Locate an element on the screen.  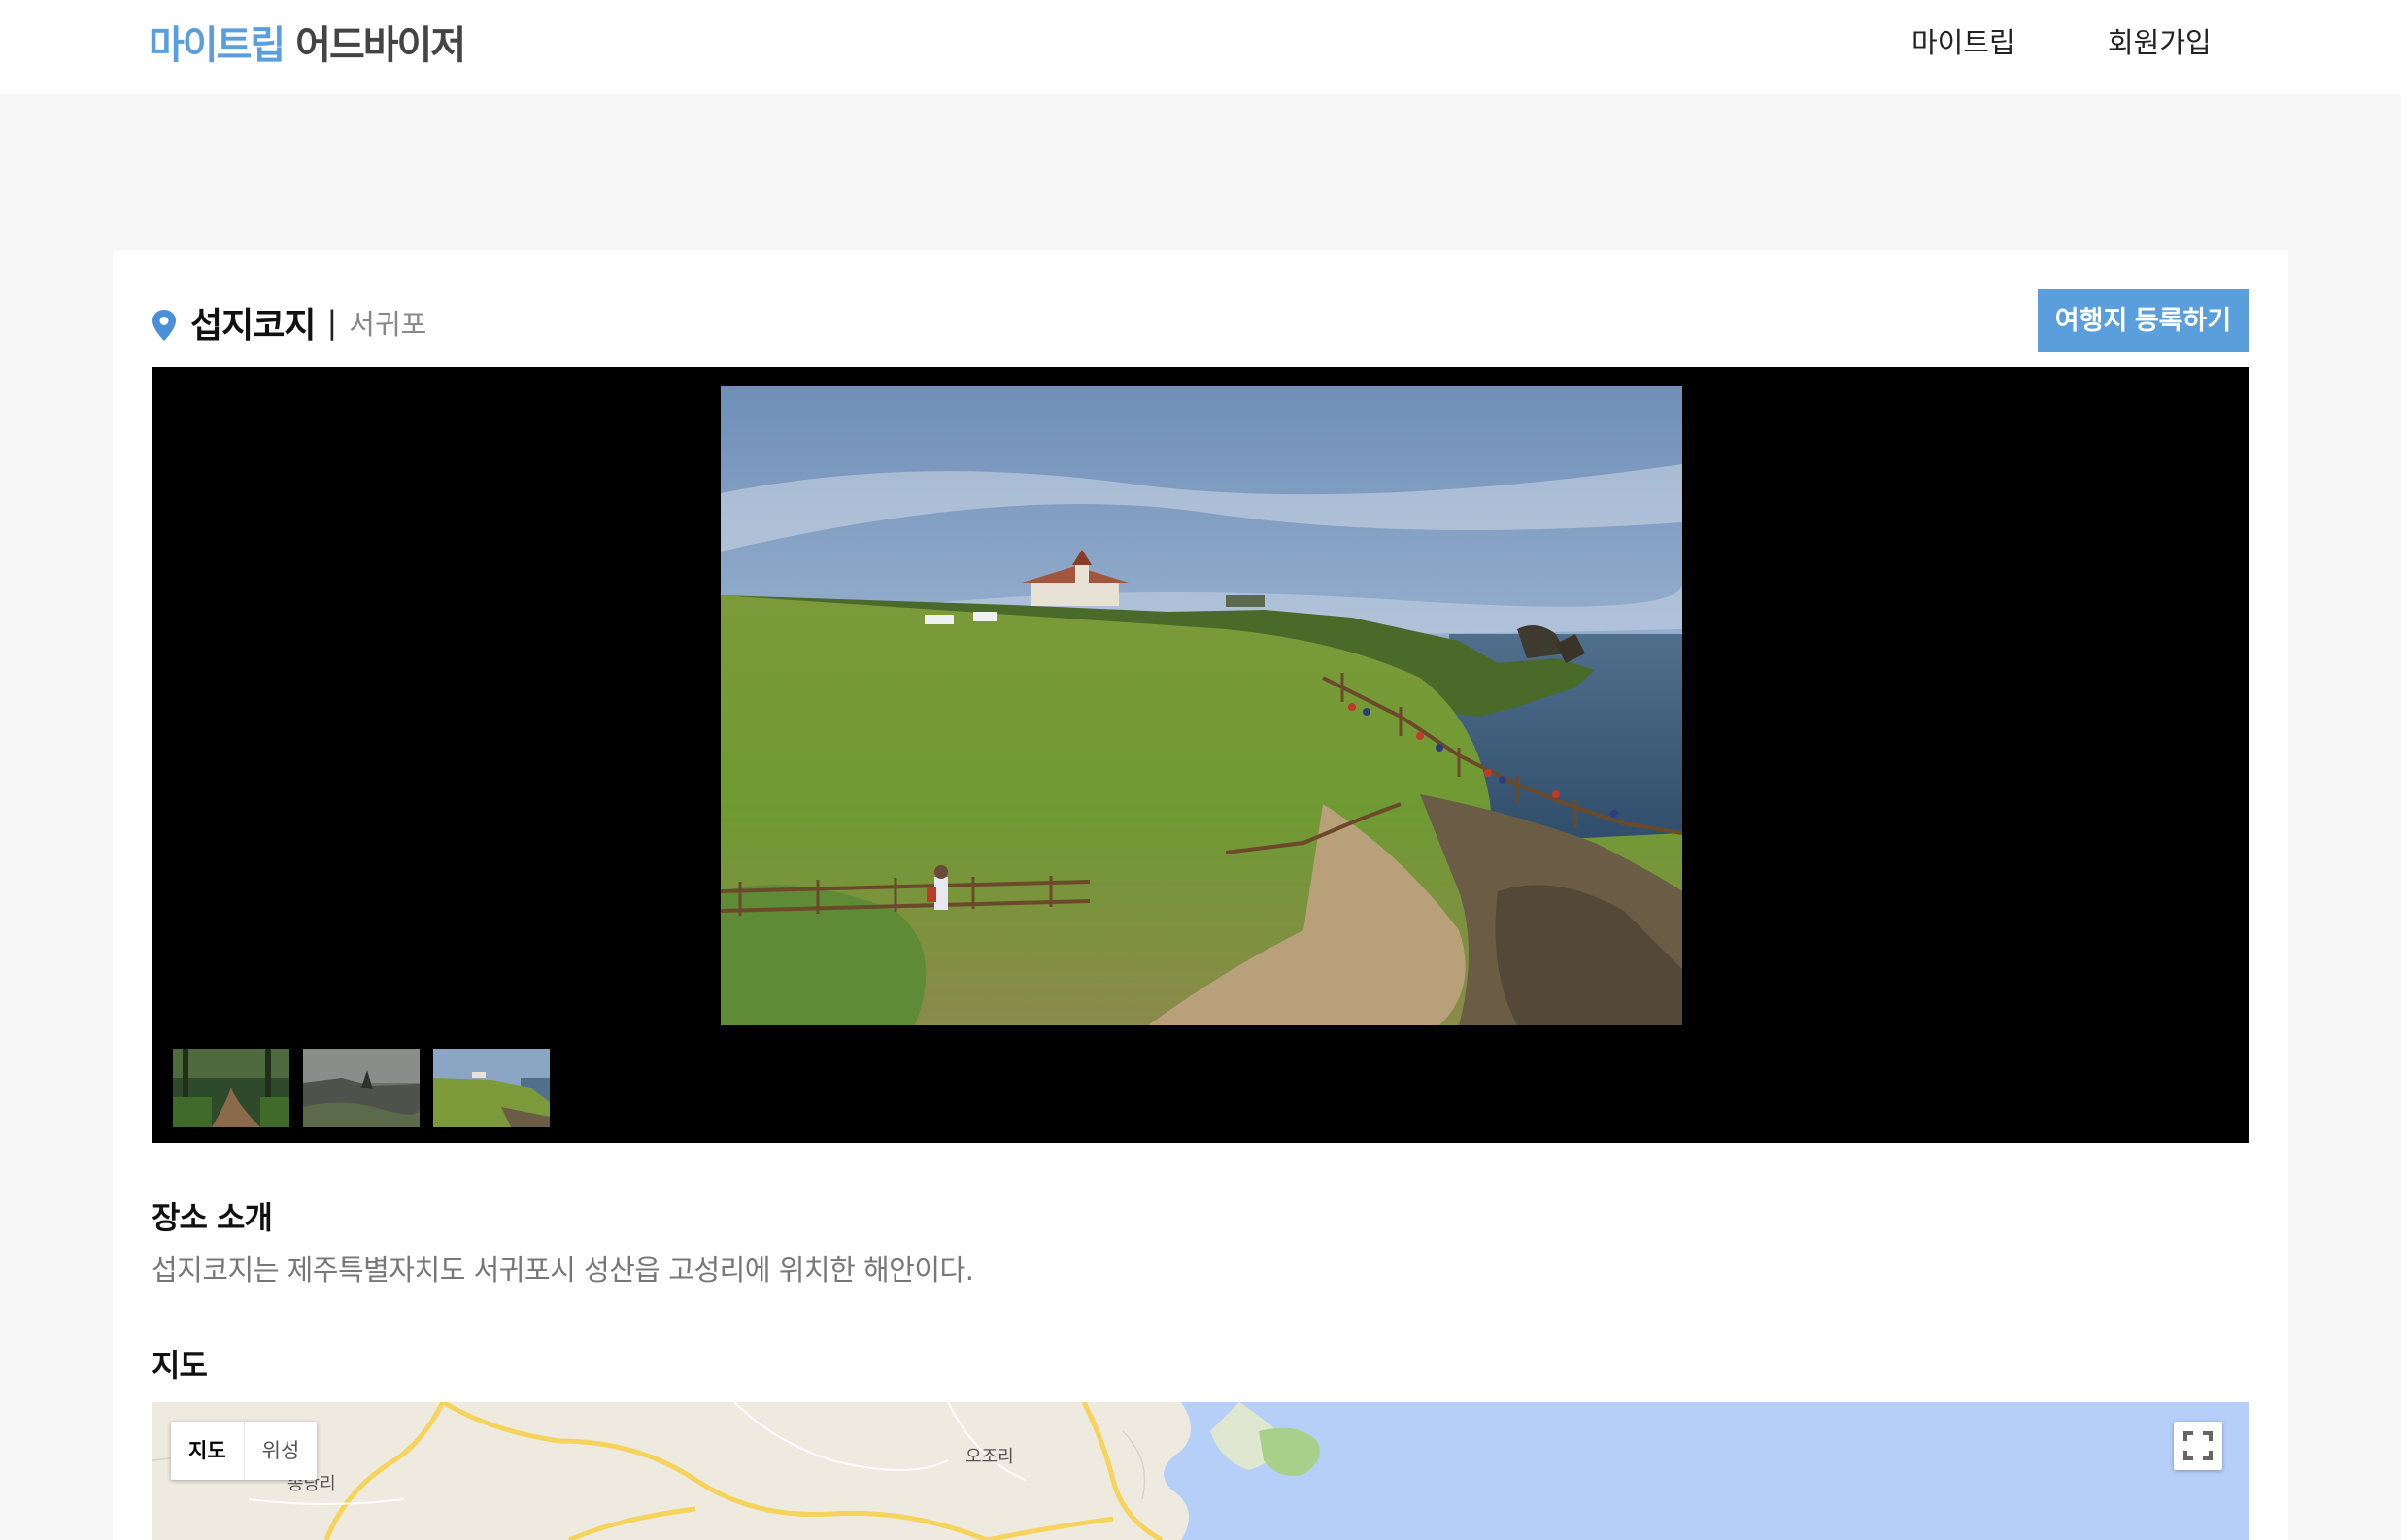
nav-link-mytrip: 마이트립 is located at coordinates (1963, 42).